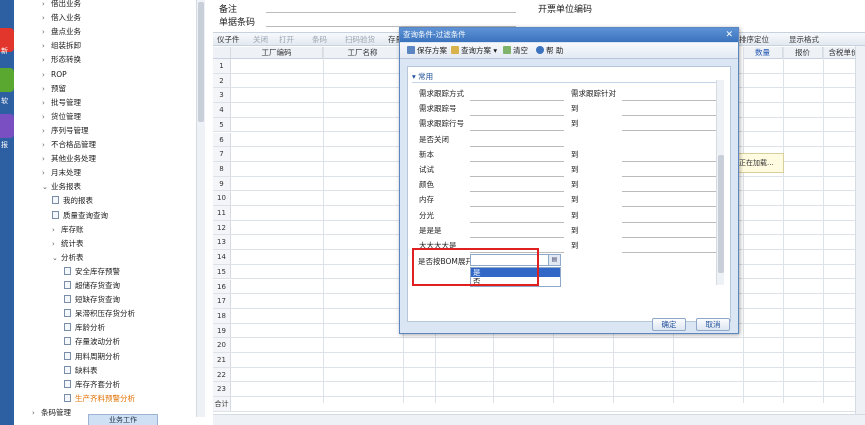 The image size is (865, 425). Describe the element at coordinates (54, 75) in the screenshot. I see `nav-item-5: › ROP` at that location.